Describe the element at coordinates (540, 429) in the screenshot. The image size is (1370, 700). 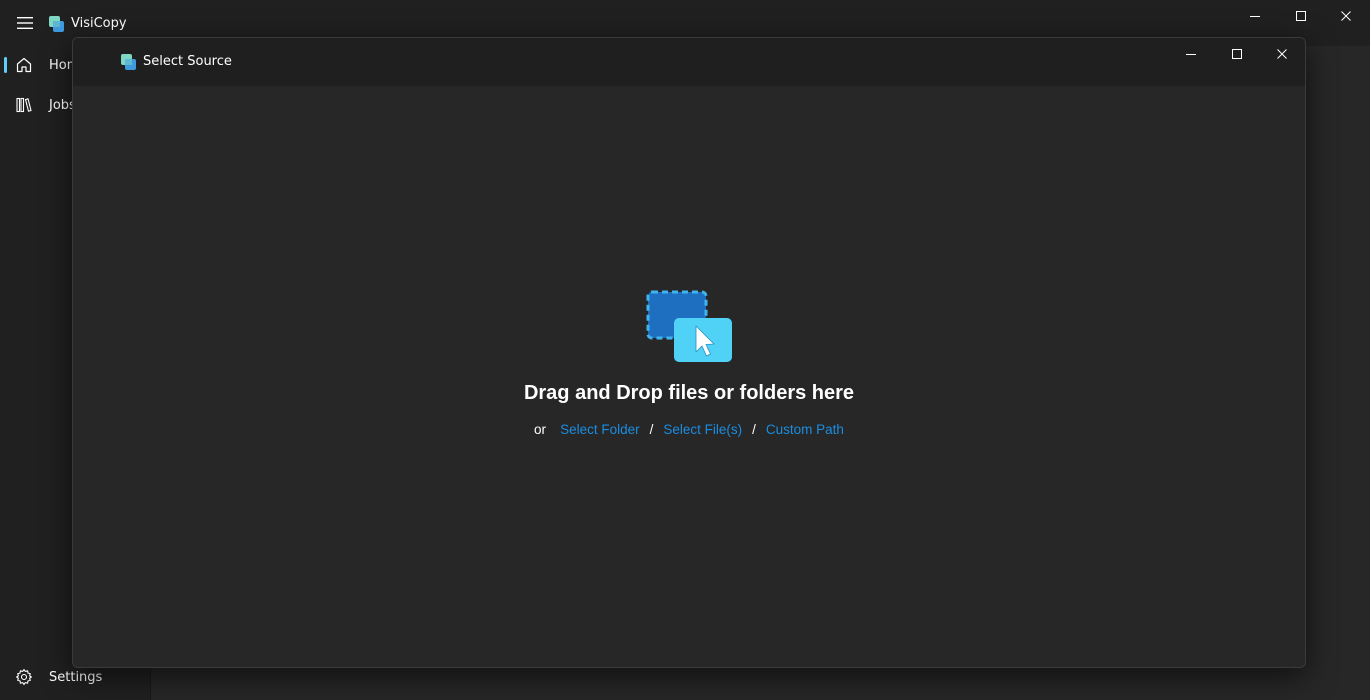
I see `or-label: or` at that location.